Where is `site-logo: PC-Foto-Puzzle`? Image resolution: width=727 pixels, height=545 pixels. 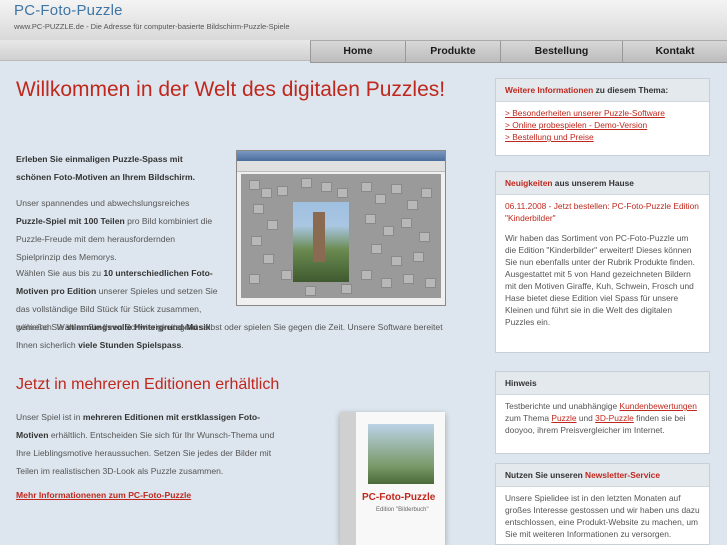
site-logo: PC-Foto-Puzzle is located at coordinates (68, 10).